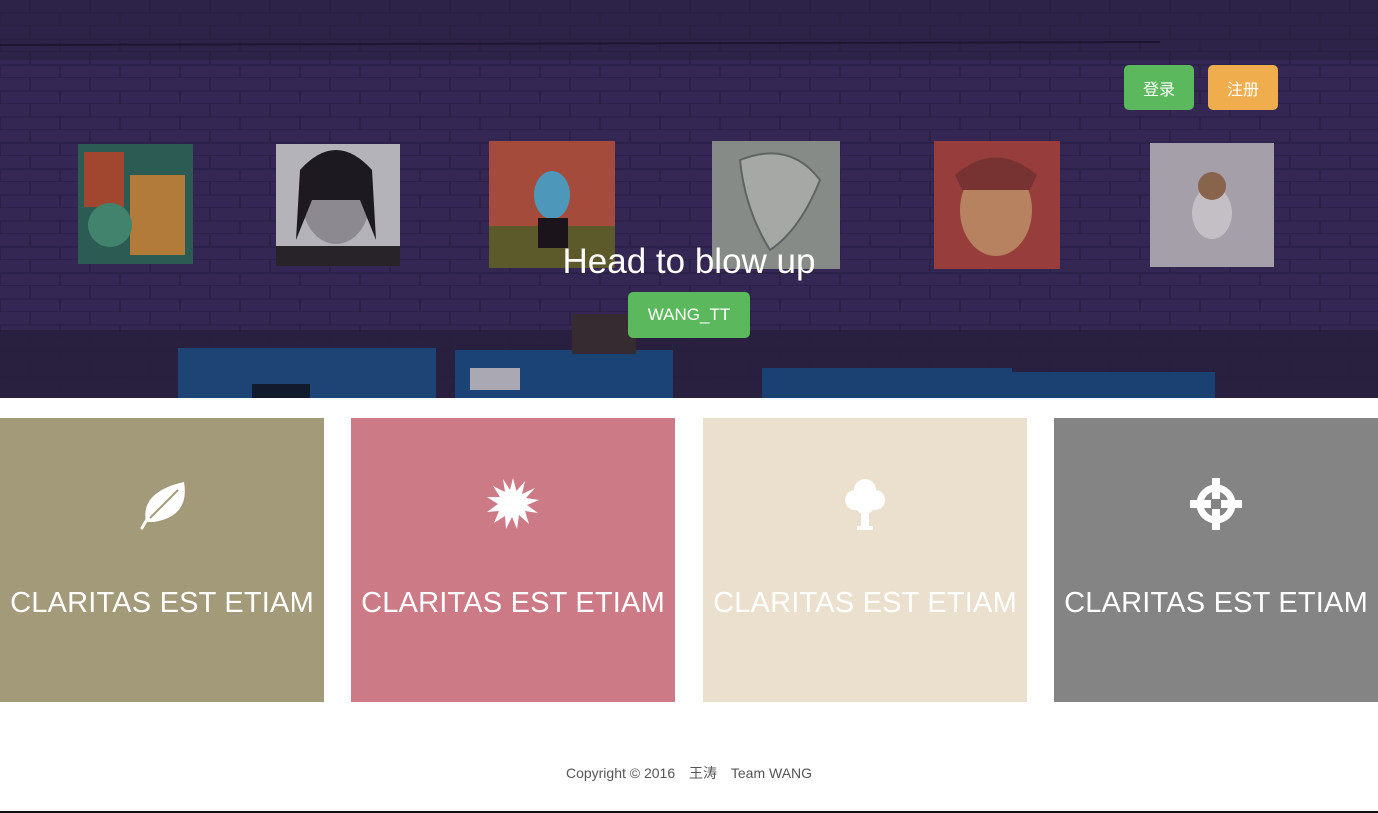  Describe the element at coordinates (771, 773) in the screenshot. I see `footer-team: Team WANG` at that location.